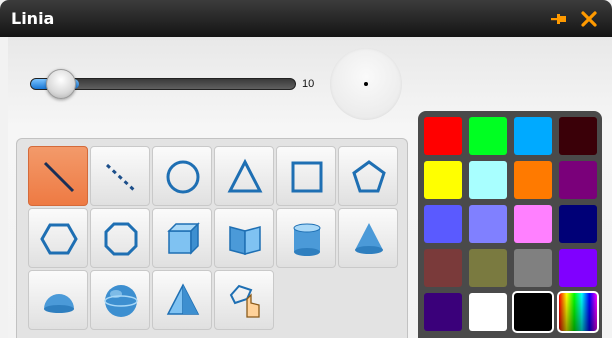 The image size is (612, 338). What do you see at coordinates (559, 19) in the screenshot?
I see `pin-icon` at bounding box center [559, 19].